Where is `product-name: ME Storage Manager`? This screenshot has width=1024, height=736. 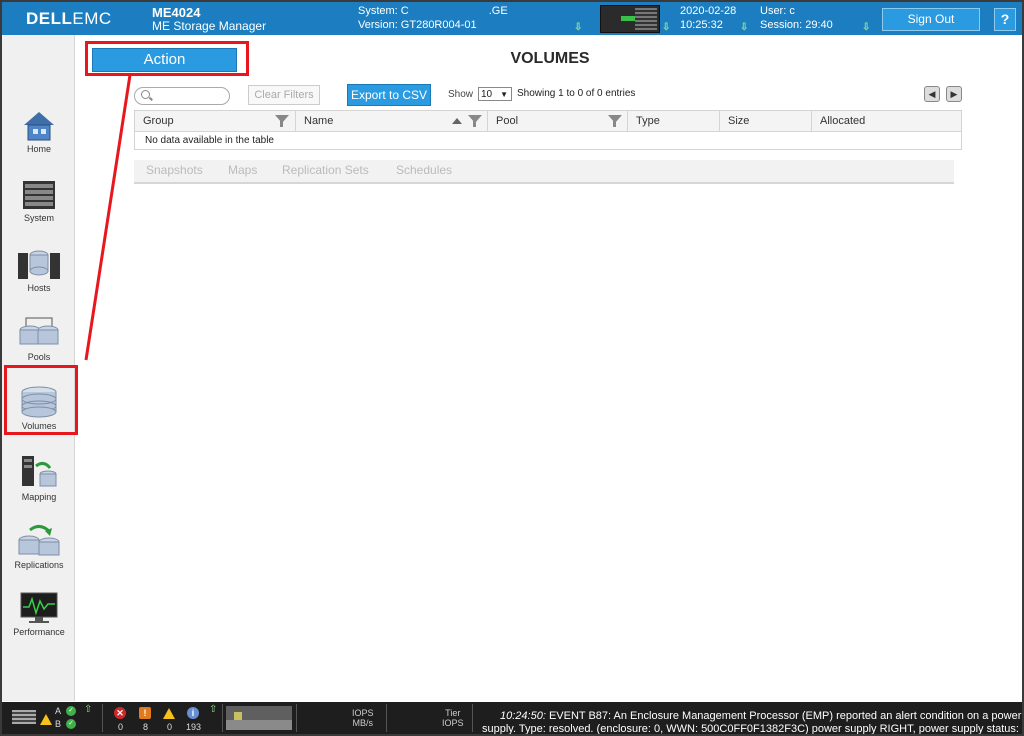 product-name: ME Storage Manager is located at coordinates (209, 26).